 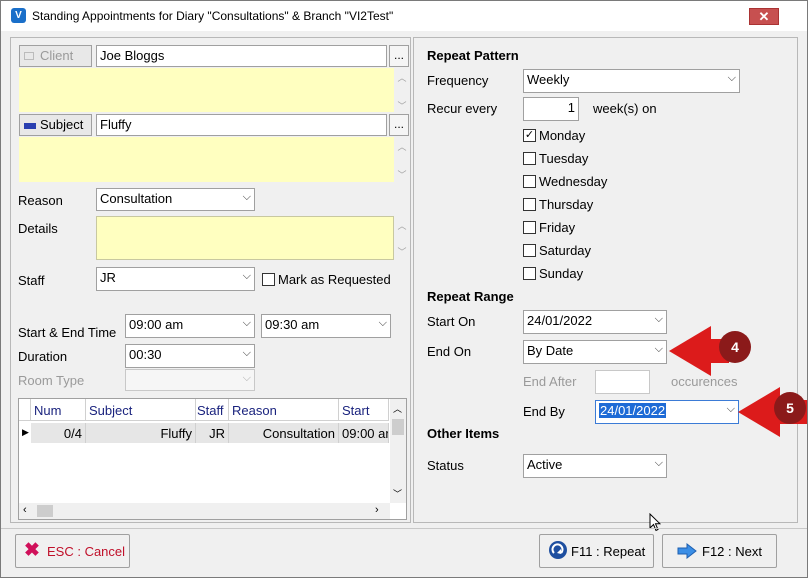 What do you see at coordinates (529, 273) in the screenshot?
I see `sunday-checkbox` at bounding box center [529, 273].